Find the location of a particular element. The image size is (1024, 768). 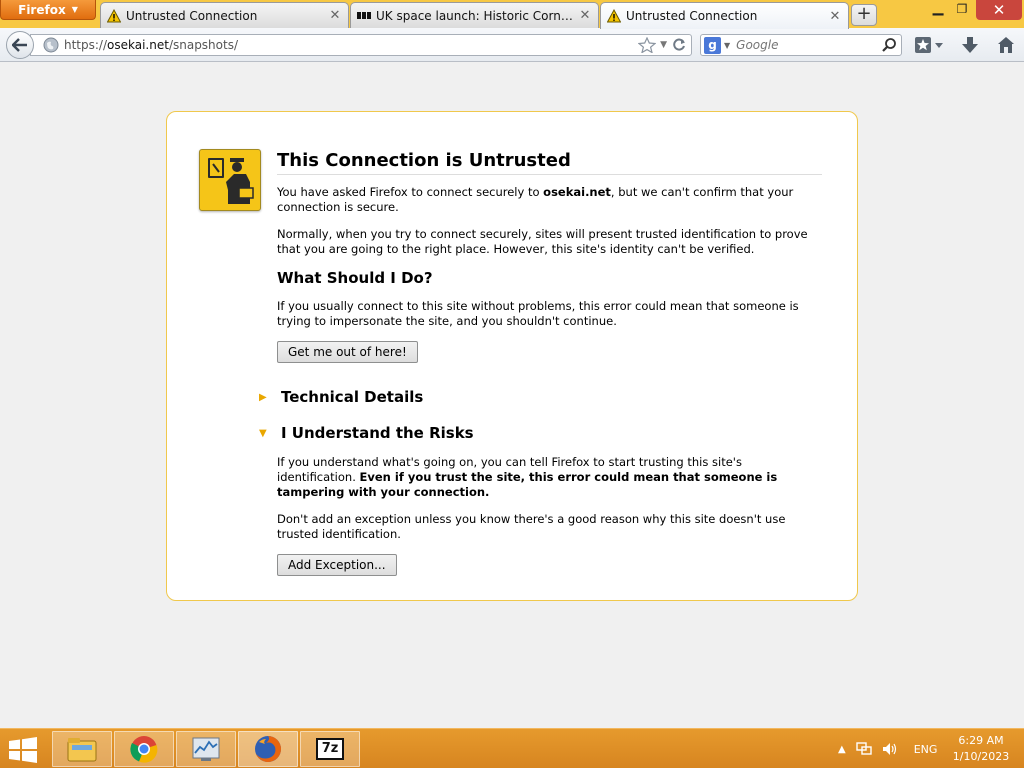

windows-taskbar: 7z ▲ ENG 6:29 AM 1/10/2023 is located at coordinates (512, 748).